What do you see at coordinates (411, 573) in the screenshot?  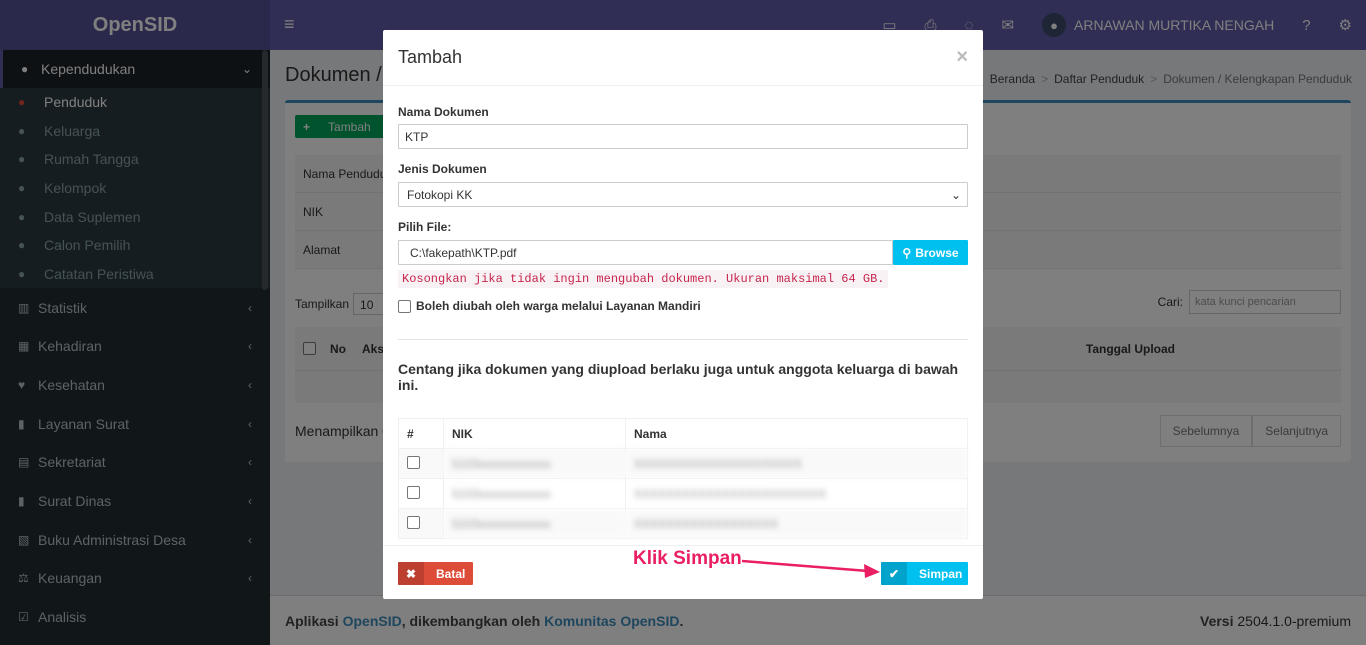 I see `close-icon: ✖` at bounding box center [411, 573].